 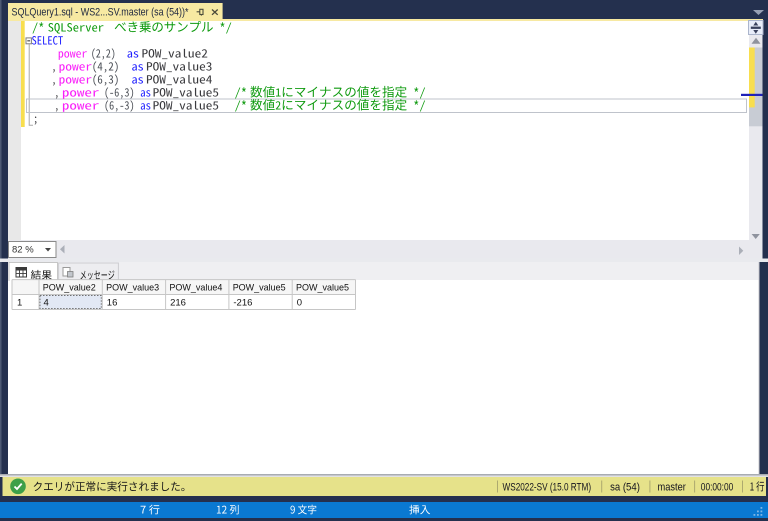 I want to click on svg-text: 82 %, so click(x=23, y=250).